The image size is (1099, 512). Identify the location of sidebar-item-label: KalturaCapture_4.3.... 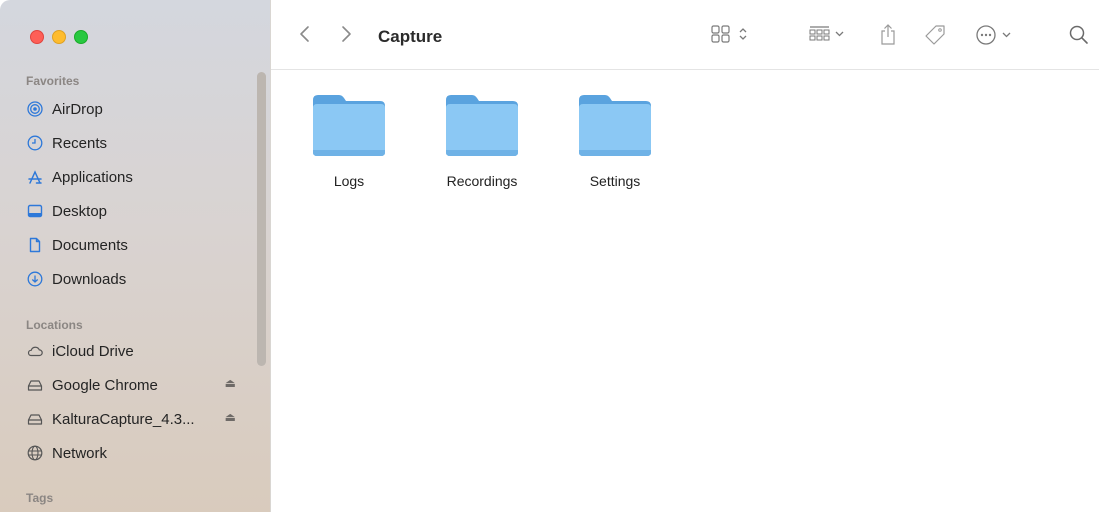
(123, 419).